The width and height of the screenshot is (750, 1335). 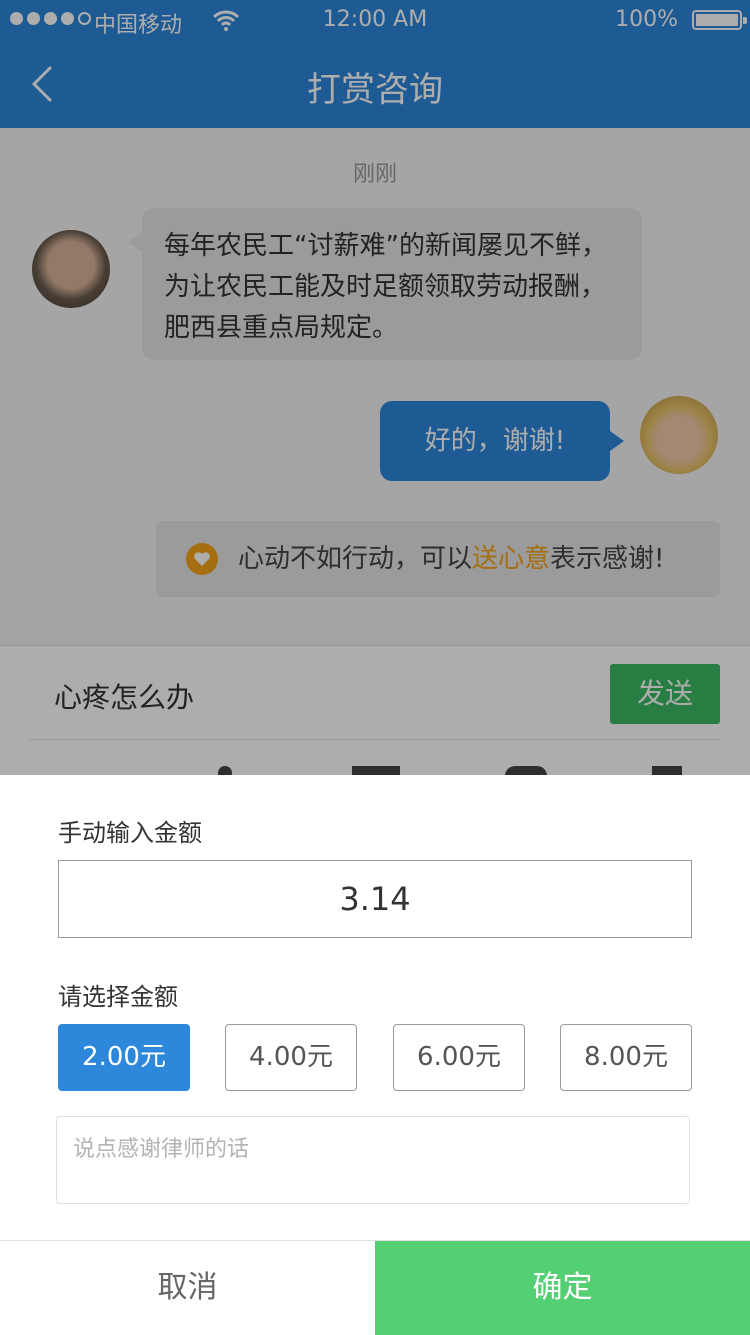 I want to click on sheet-actions: 取消 确定, so click(x=375, y=1287).